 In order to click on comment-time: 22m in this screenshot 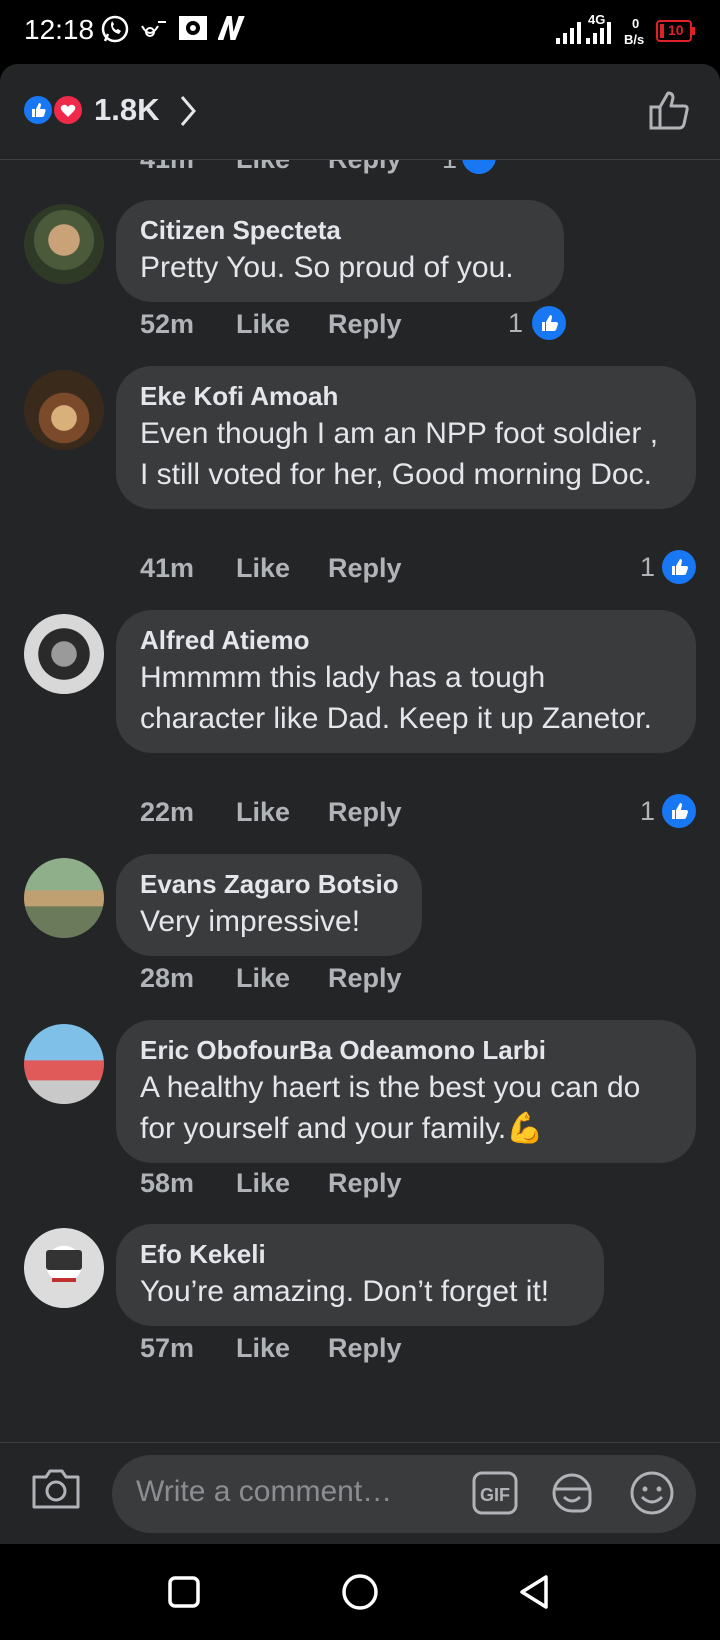, I will do `click(167, 812)`.